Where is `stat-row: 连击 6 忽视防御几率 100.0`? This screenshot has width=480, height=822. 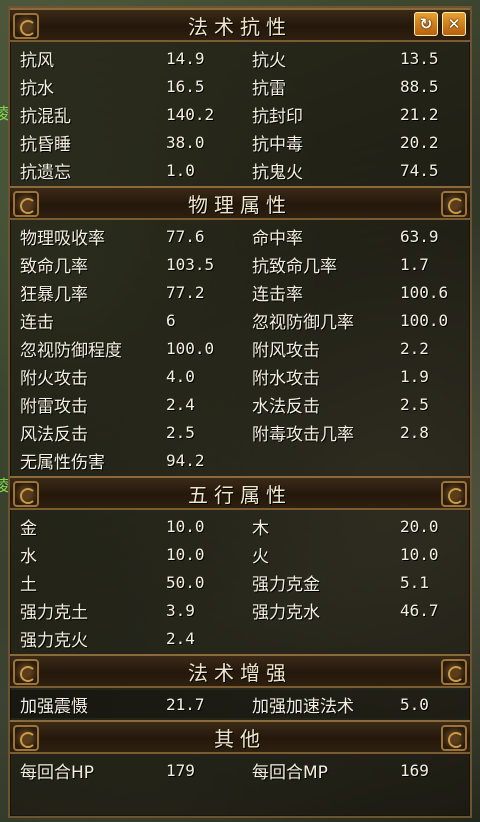
stat-row: 连击 6 忽视防御几率 100.0 is located at coordinates (240, 320).